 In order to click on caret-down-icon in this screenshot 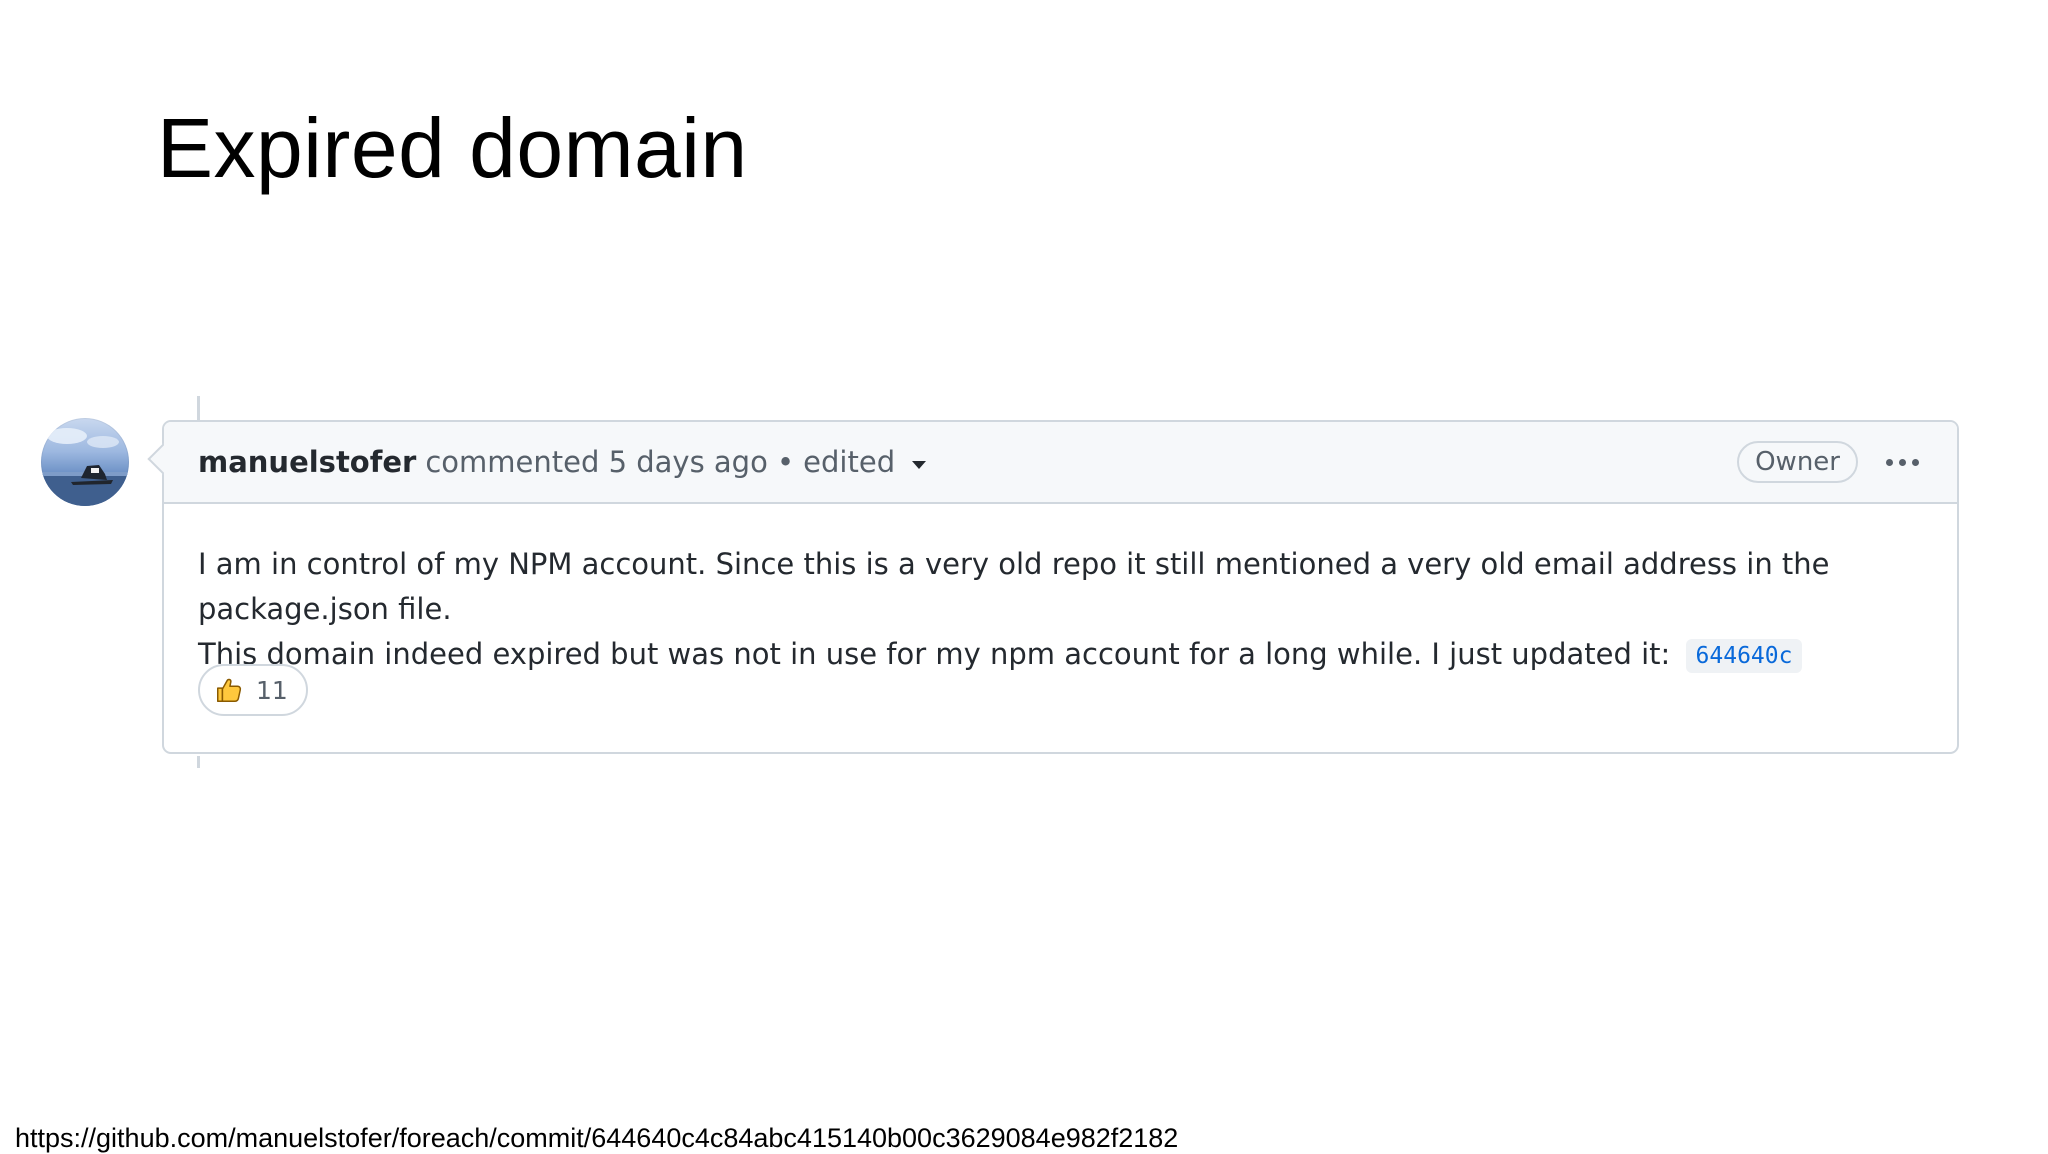, I will do `click(919, 465)`.